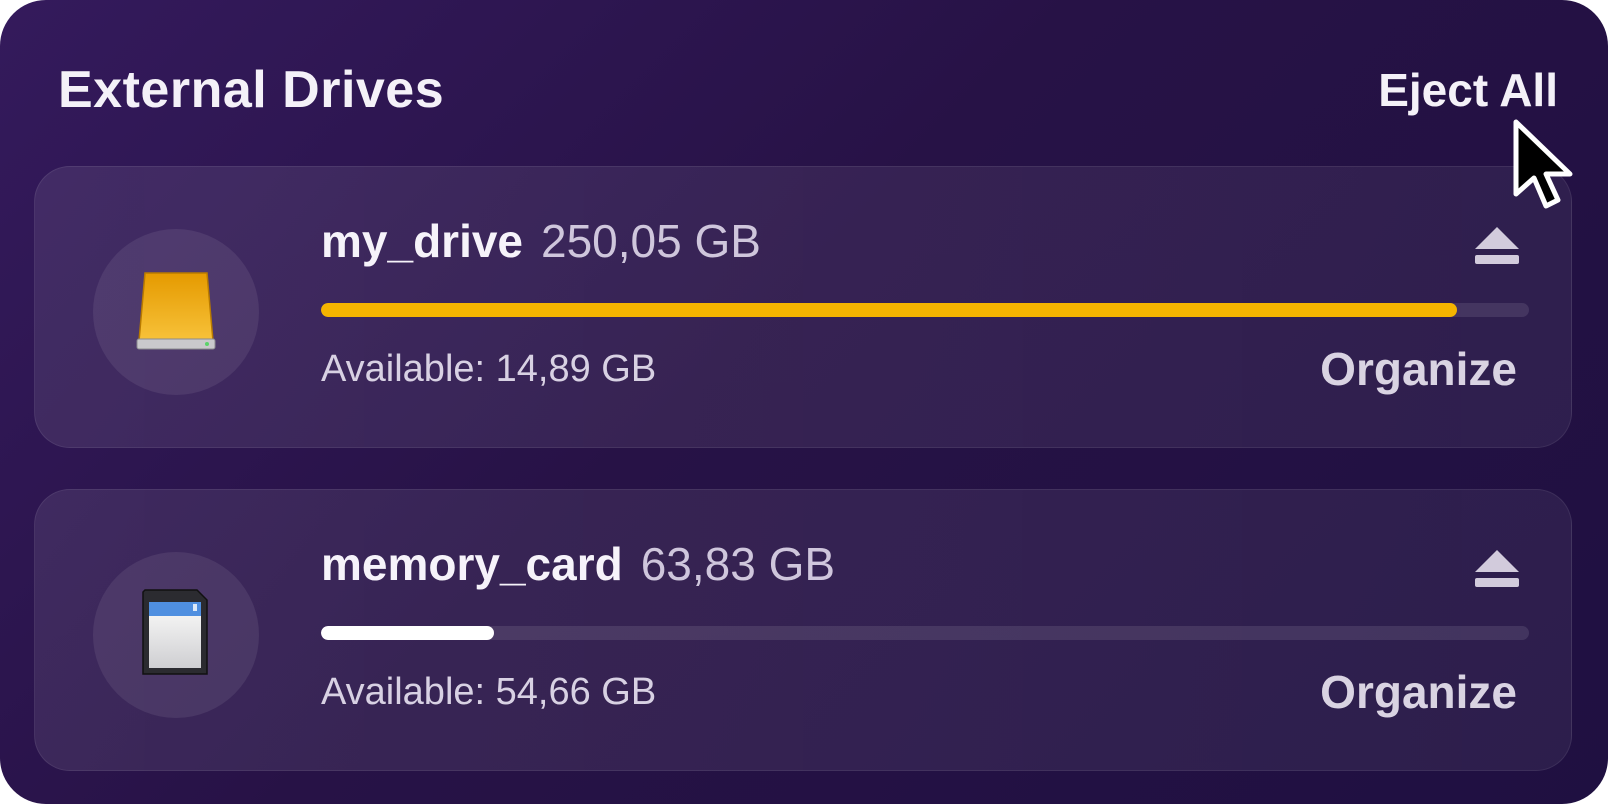 This screenshot has height=804, width=1608. Describe the element at coordinates (489, 369) in the screenshot. I see `available-space: Available: 14,89 GB` at that location.